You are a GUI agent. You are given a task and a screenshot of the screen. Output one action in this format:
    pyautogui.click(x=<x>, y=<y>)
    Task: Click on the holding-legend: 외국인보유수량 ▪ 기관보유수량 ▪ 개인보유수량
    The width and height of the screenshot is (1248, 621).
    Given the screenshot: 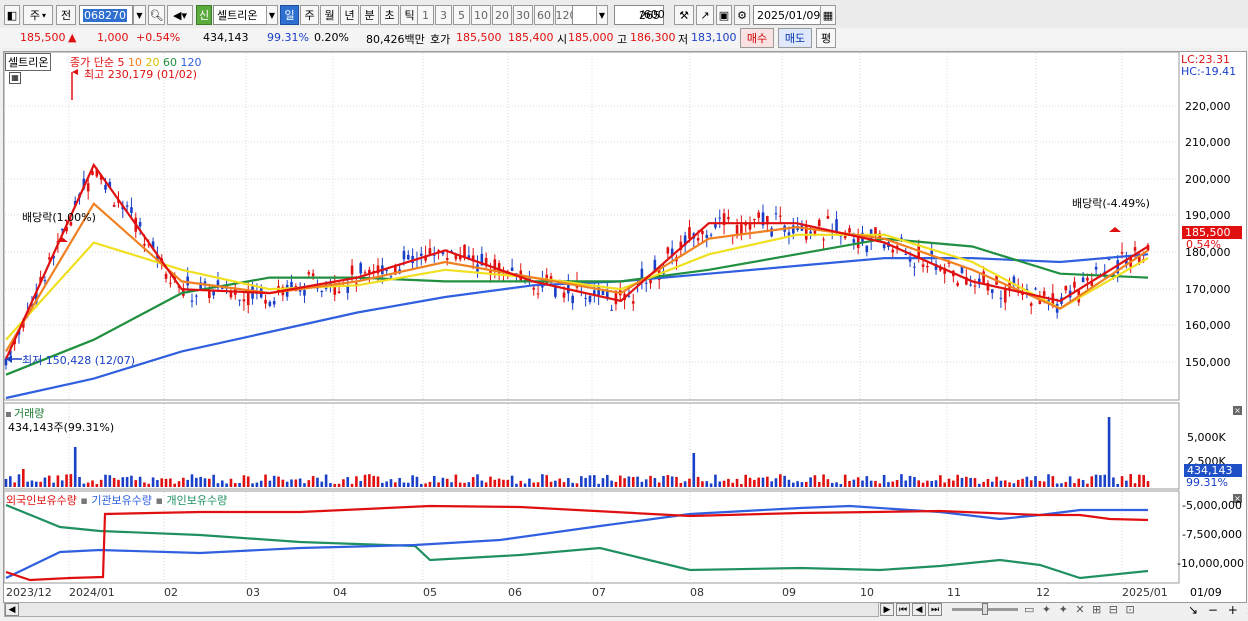 What is the action you would take?
    pyautogui.click(x=116, y=500)
    